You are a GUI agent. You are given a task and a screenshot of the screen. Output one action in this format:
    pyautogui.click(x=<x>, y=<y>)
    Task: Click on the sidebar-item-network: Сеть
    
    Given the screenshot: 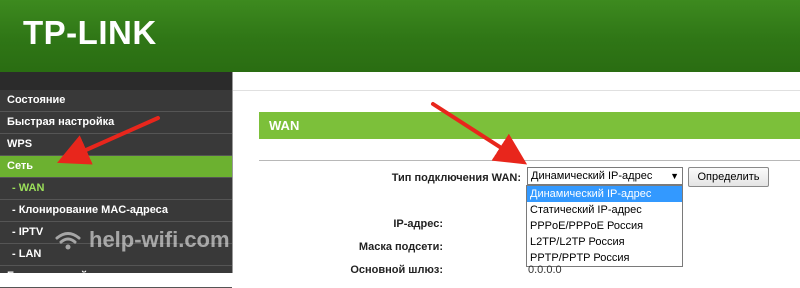 What is the action you would take?
    pyautogui.click(x=116, y=167)
    